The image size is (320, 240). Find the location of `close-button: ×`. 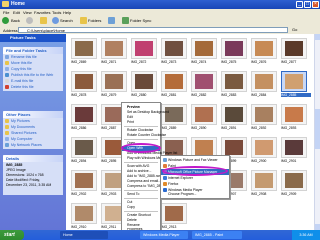

close-button: × is located at coordinates (315, 4).